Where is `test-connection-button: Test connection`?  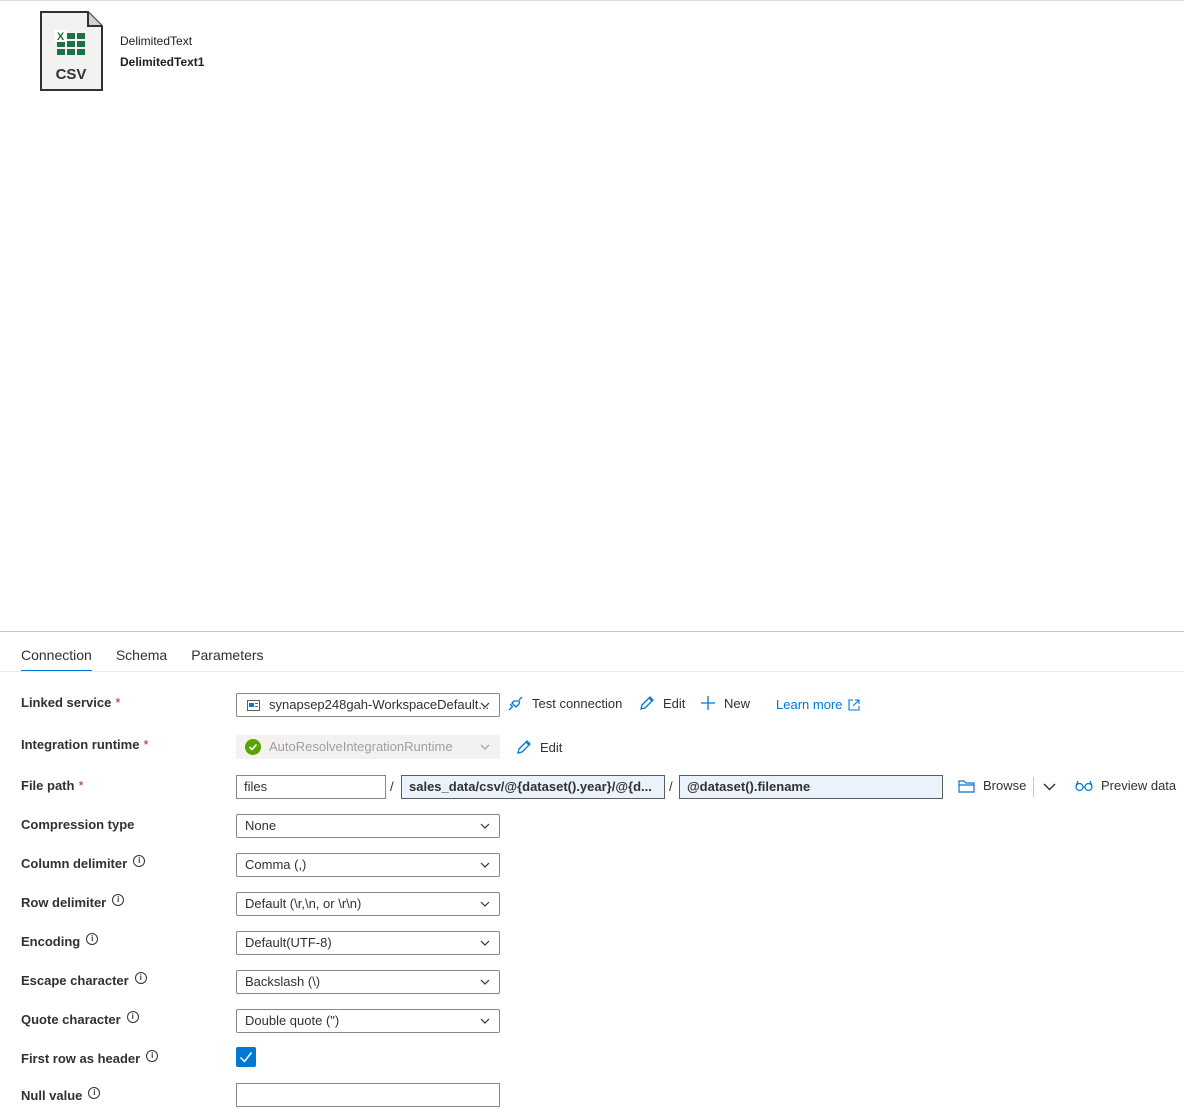 test-connection-button: Test connection is located at coordinates (564, 703).